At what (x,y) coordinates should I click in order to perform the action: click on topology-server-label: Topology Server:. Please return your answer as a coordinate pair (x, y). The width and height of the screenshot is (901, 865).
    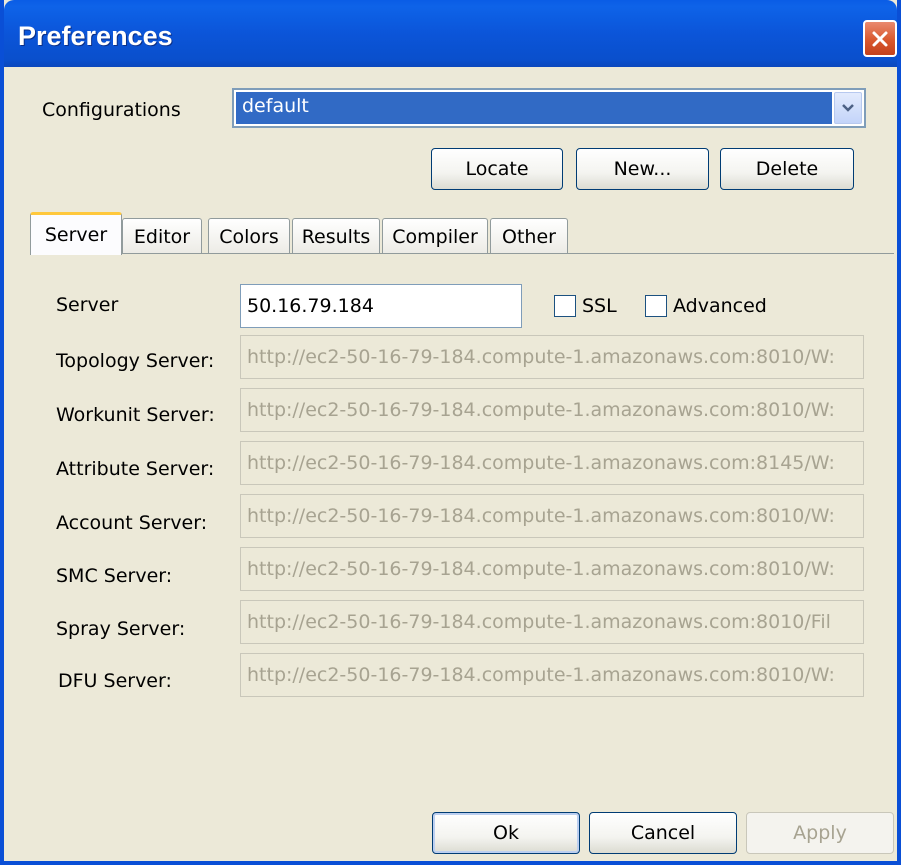
    Looking at the image, I should click on (135, 361).